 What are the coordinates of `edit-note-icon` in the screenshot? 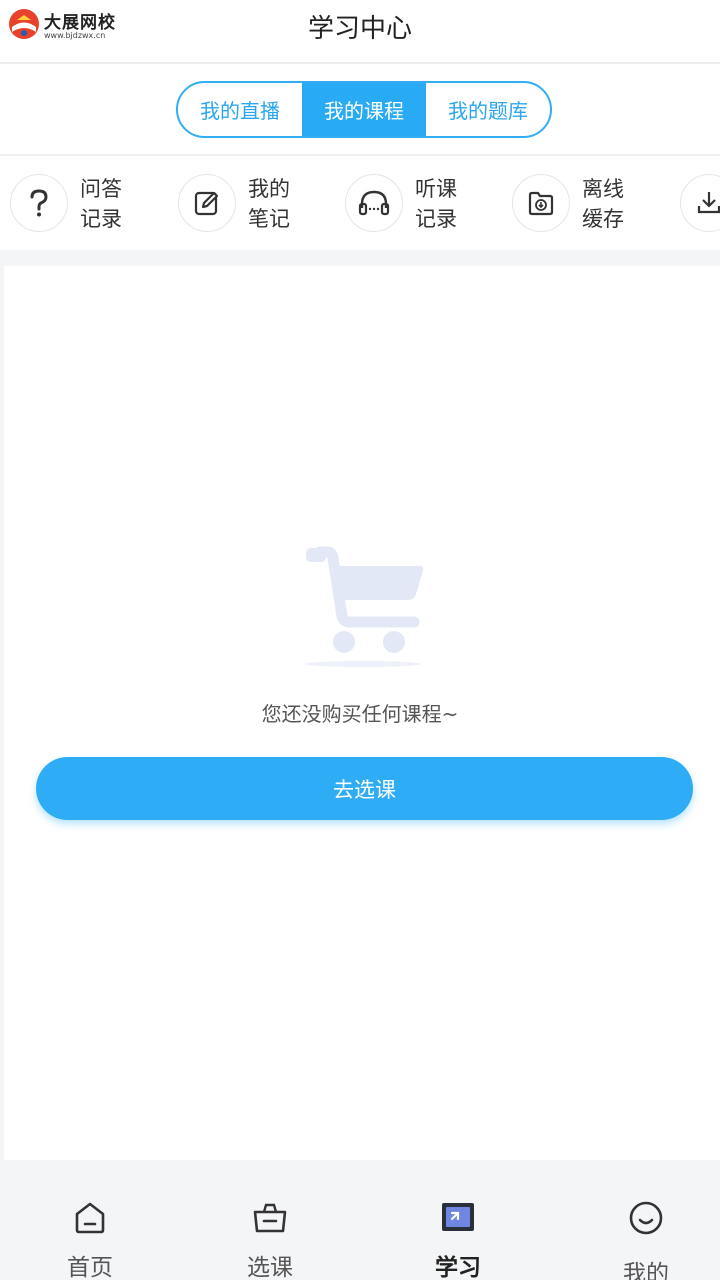 It's located at (206, 203).